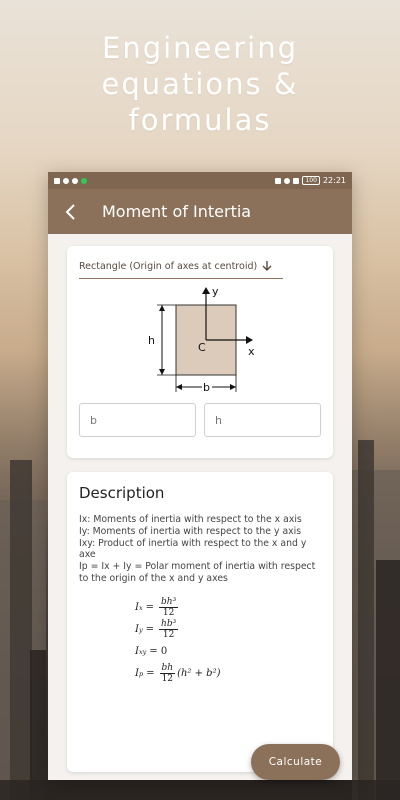 This screenshot has height=800, width=400. I want to click on promo-line-1: Engineering, so click(200, 48).